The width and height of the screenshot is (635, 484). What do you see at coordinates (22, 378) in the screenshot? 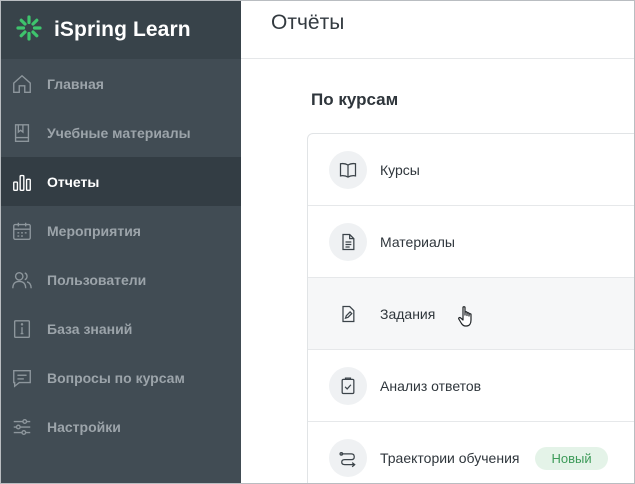
I see `chat-icon` at bounding box center [22, 378].